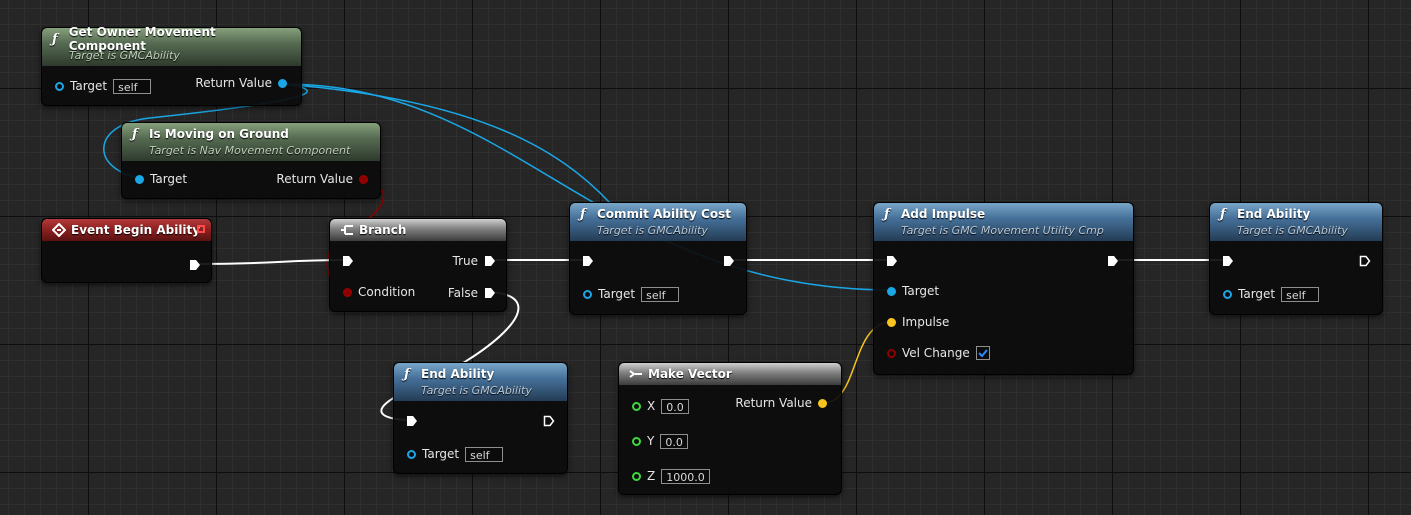  What do you see at coordinates (926, 322) in the screenshot?
I see `impulse-label: Impulse` at bounding box center [926, 322].